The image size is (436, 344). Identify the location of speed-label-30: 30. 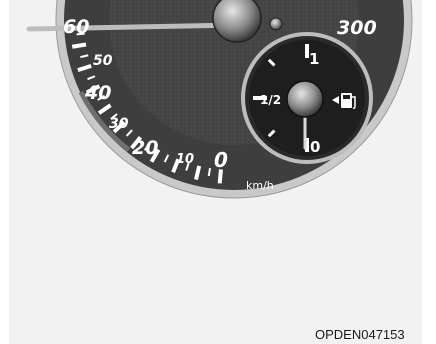
(119, 124).